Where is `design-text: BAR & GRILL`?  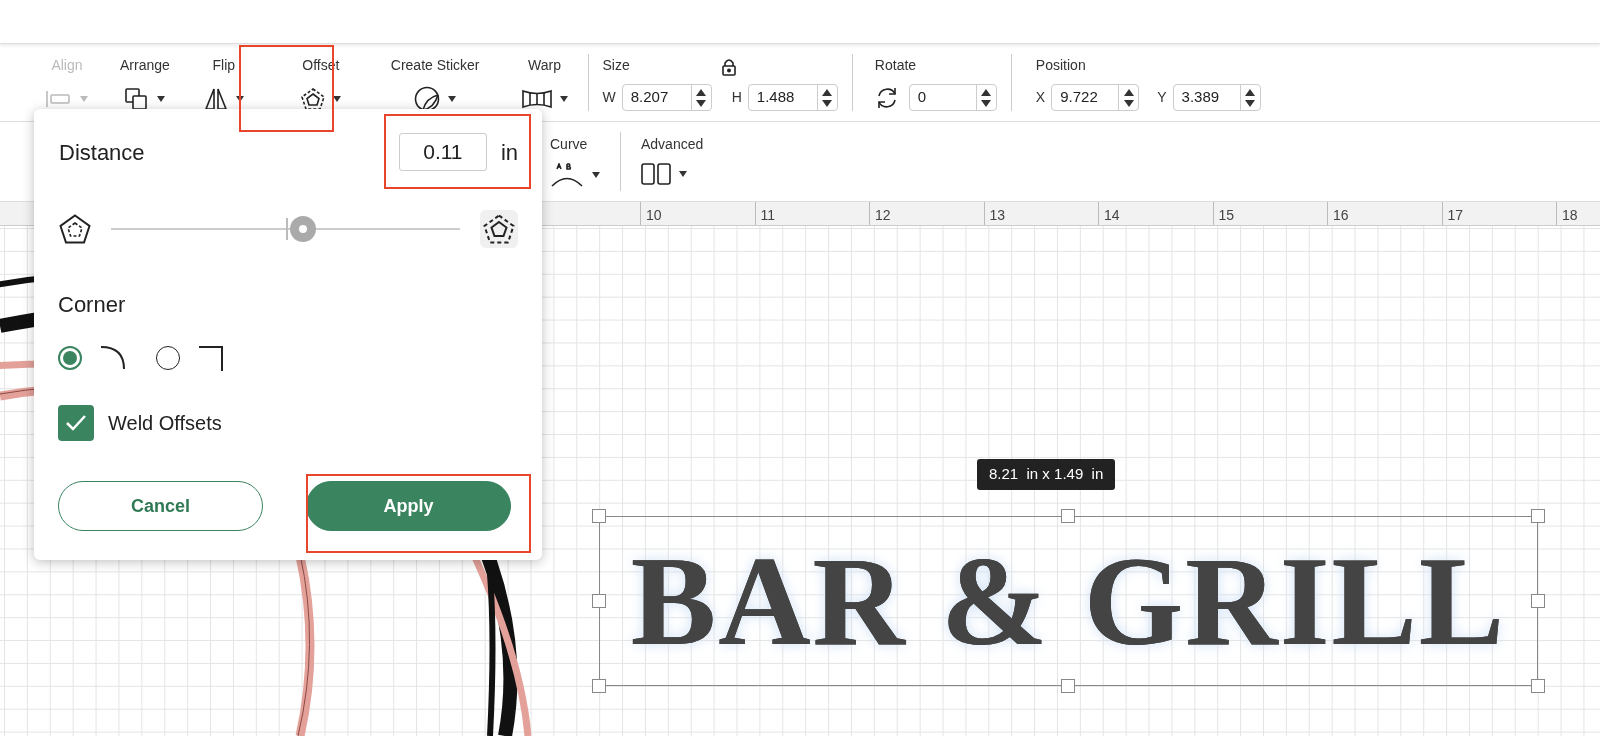 design-text: BAR & GRILL is located at coordinates (1068, 601).